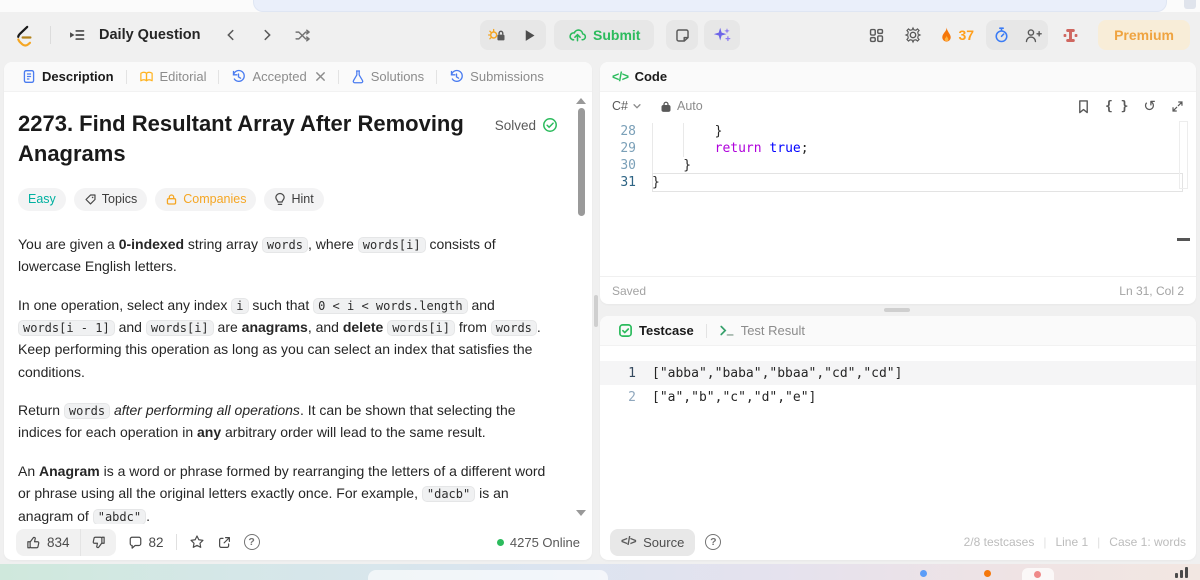 The width and height of the screenshot is (1200, 580). What do you see at coordinates (627, 106) in the screenshot?
I see `language-selector: C#` at bounding box center [627, 106].